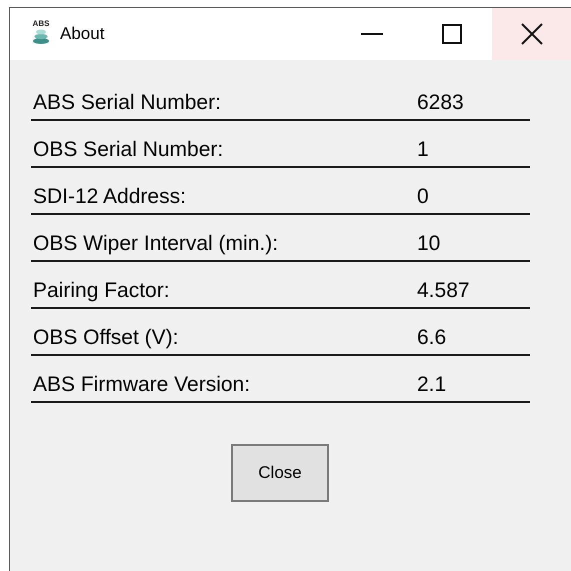  I want to click on field-value: 6283, so click(440, 103).